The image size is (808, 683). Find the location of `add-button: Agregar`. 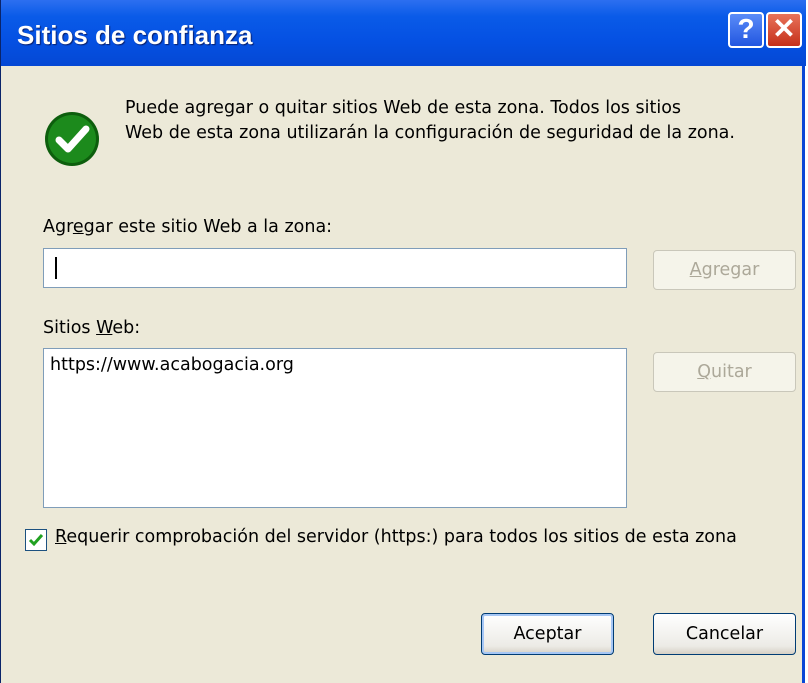

add-button: Agregar is located at coordinates (724, 270).